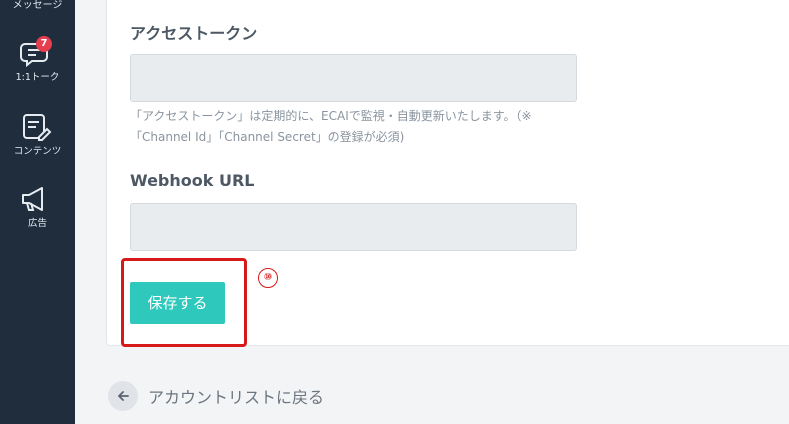 This screenshot has width=789, height=424. I want to click on webhook-url-field, so click(353, 227).